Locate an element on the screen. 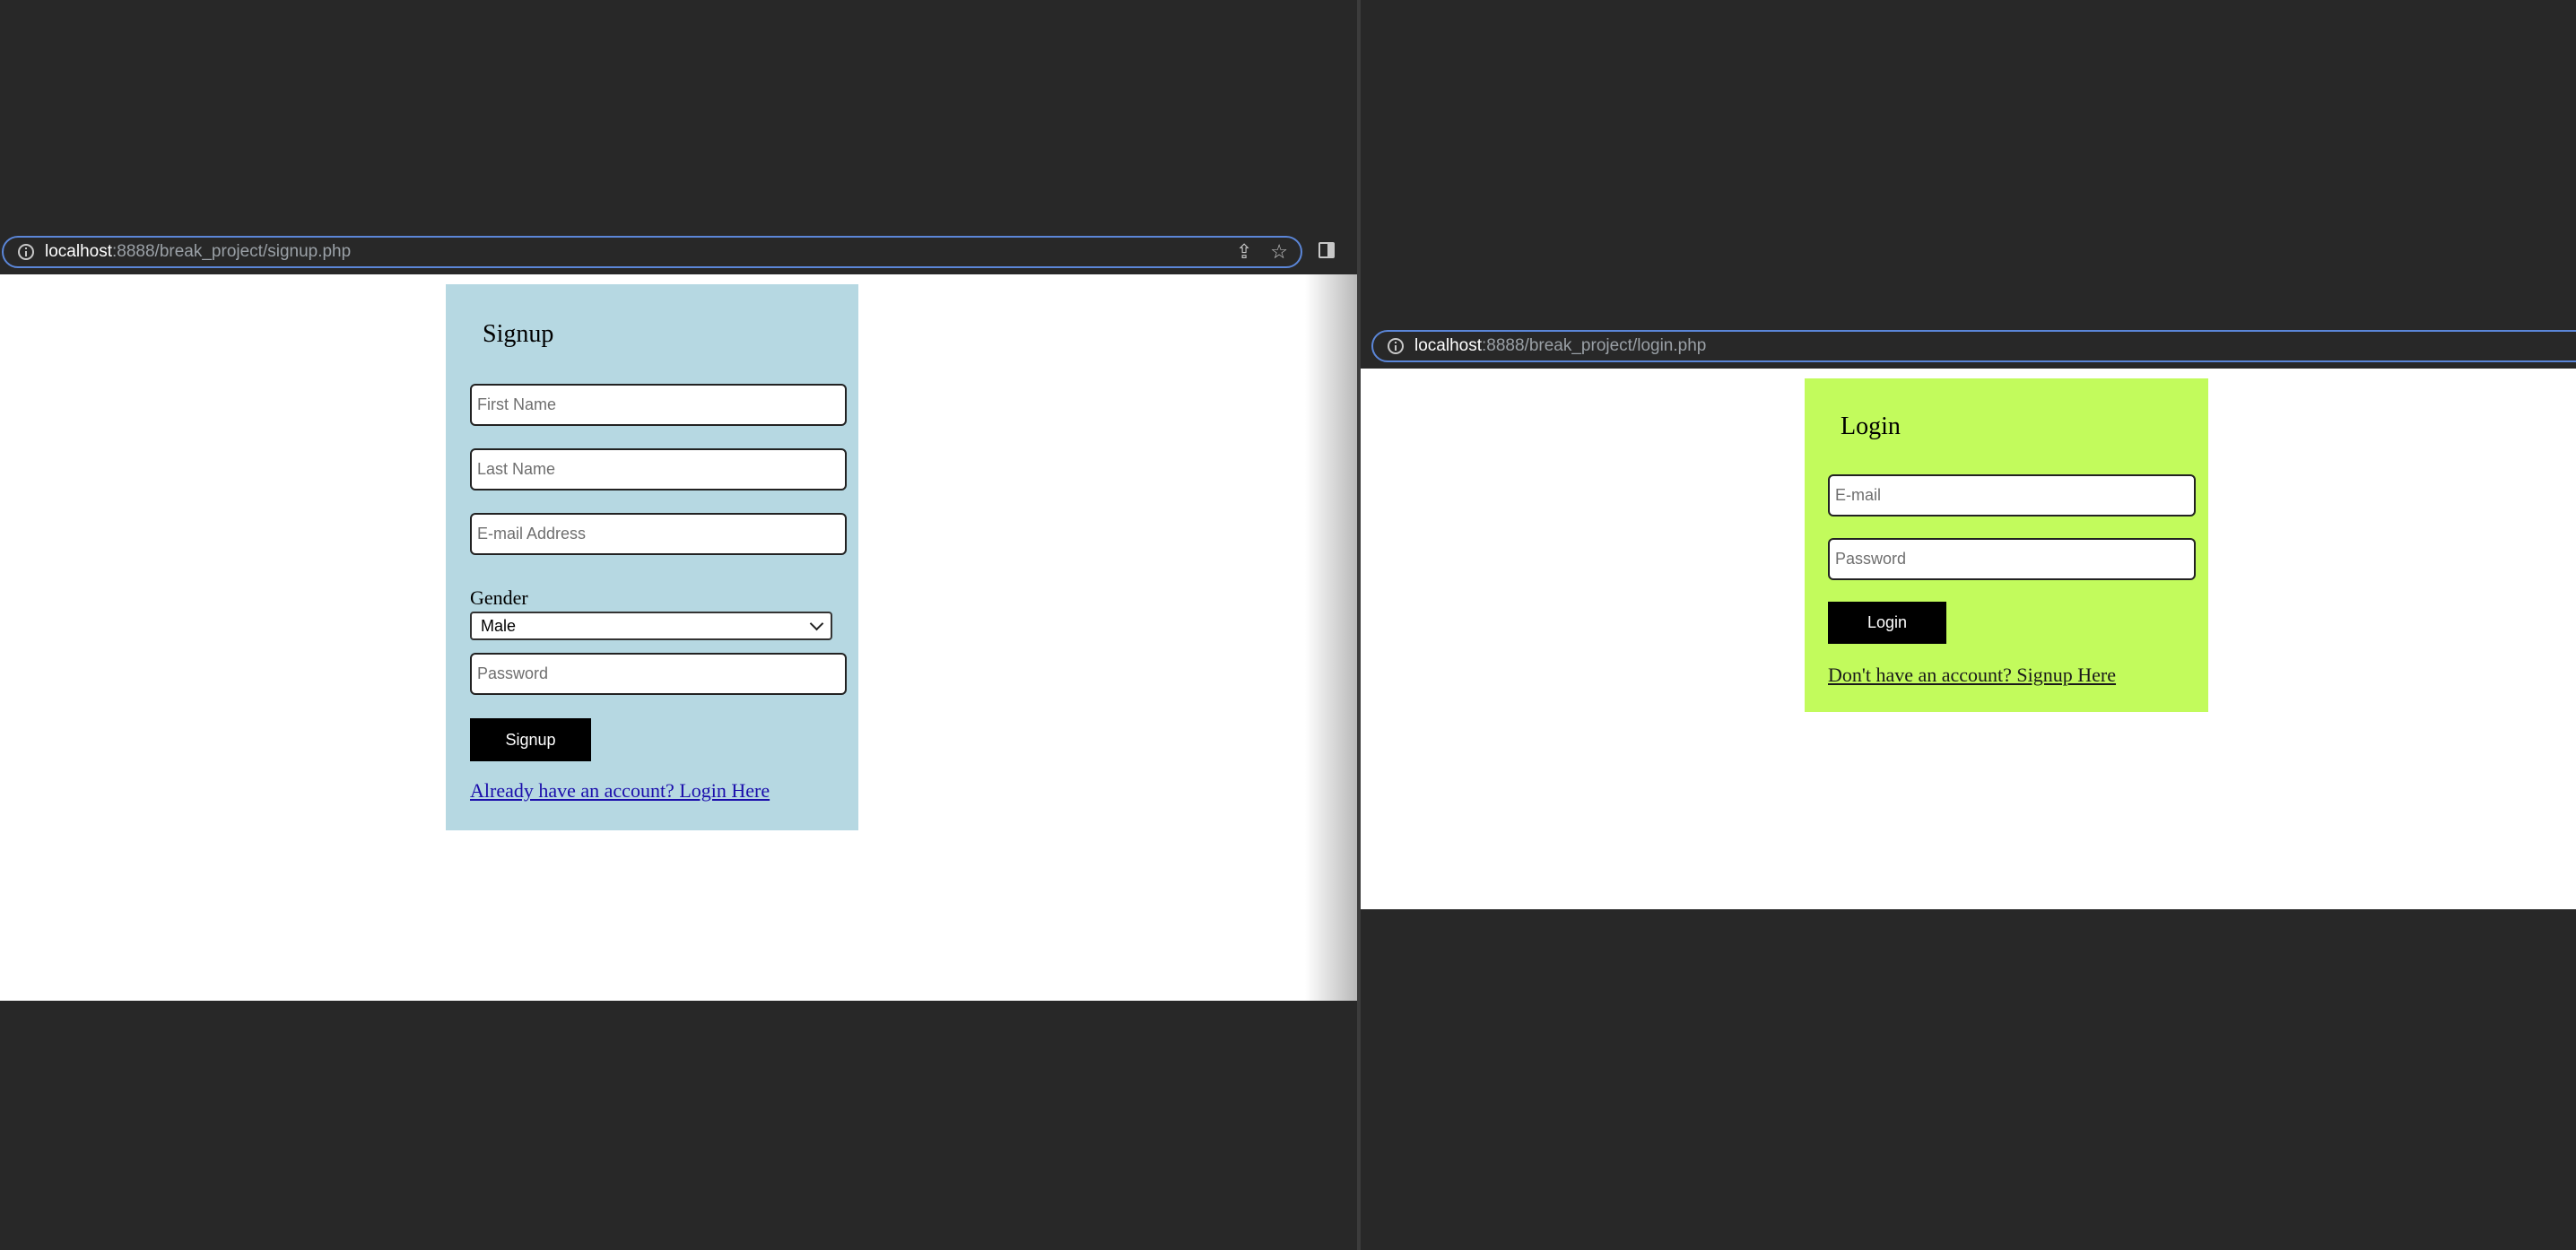 The width and height of the screenshot is (2576, 1250). url-path: :8888/break_project/signup.php is located at coordinates (232, 251).